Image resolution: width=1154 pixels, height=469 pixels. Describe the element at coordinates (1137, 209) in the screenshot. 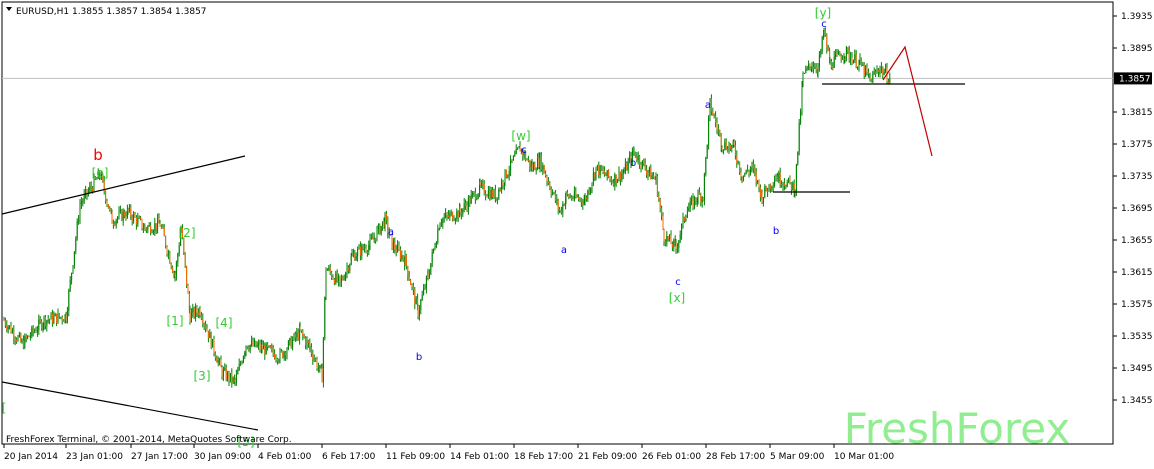

I see `price-tick-label: 1.3695` at that location.